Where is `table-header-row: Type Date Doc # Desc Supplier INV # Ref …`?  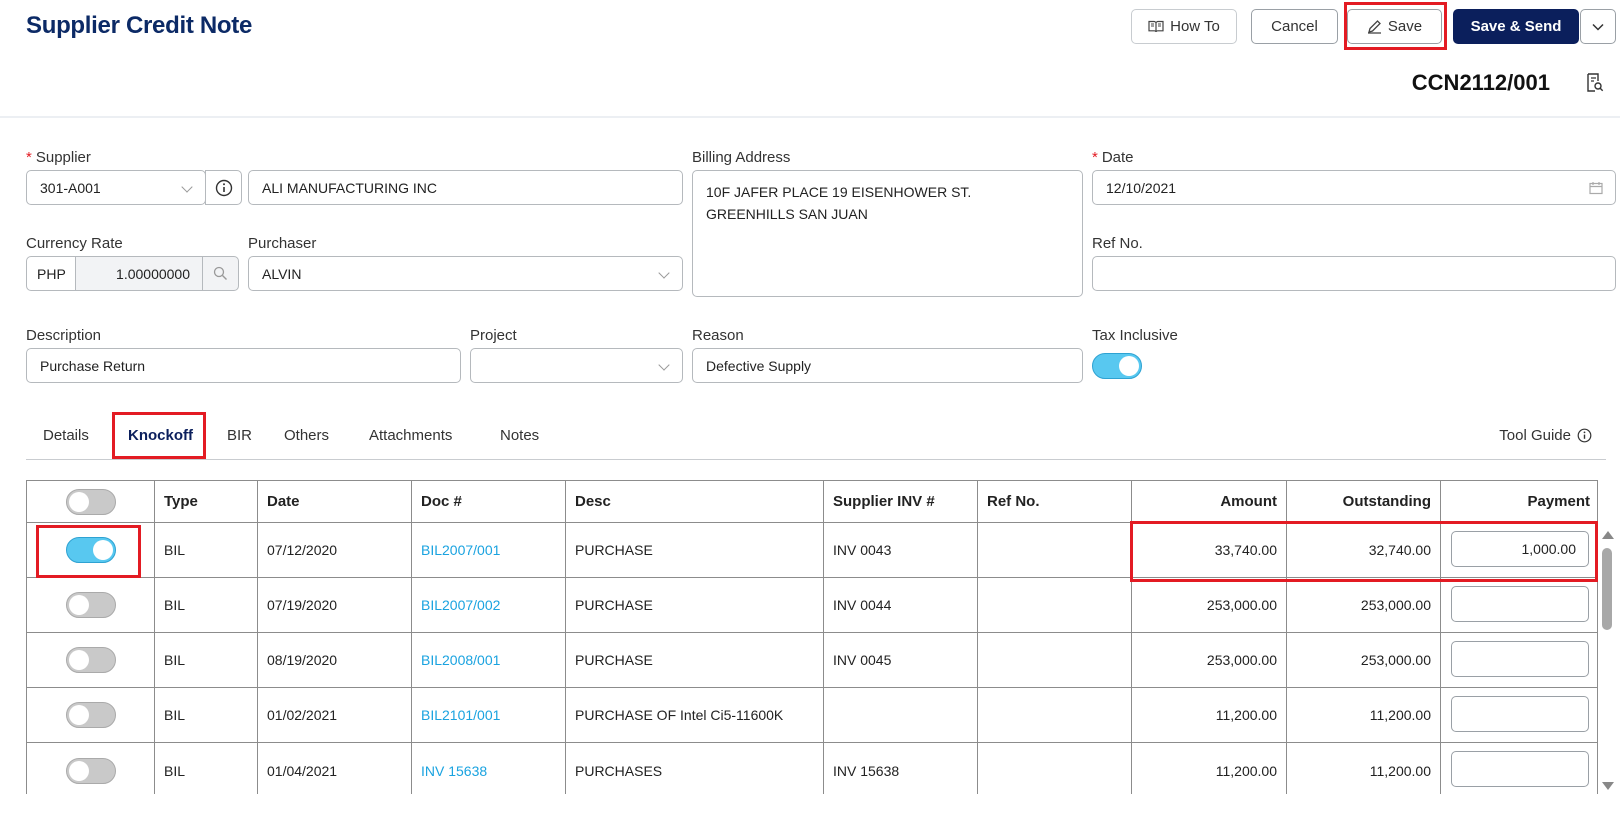
table-header-row: Type Date Doc # Desc Supplier INV # Ref … is located at coordinates (812, 502).